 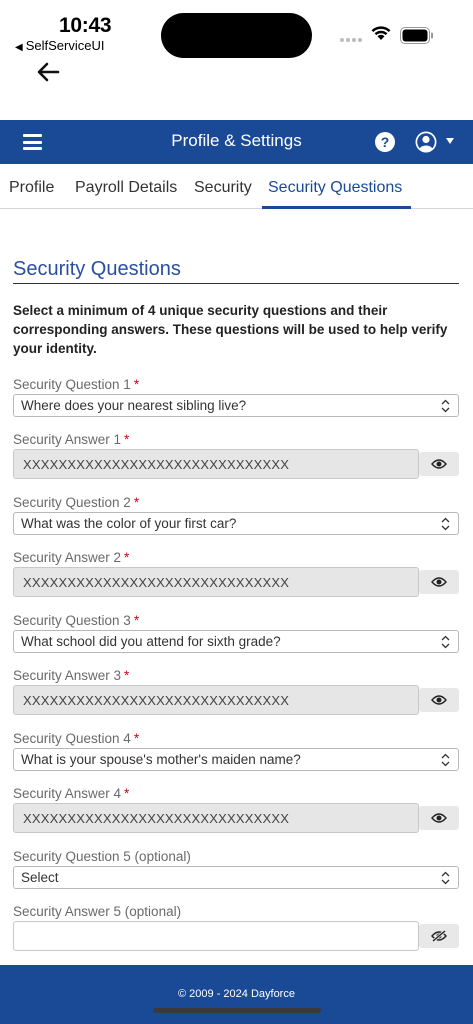 I want to click on section-title: Security Questions, so click(x=97, y=269).